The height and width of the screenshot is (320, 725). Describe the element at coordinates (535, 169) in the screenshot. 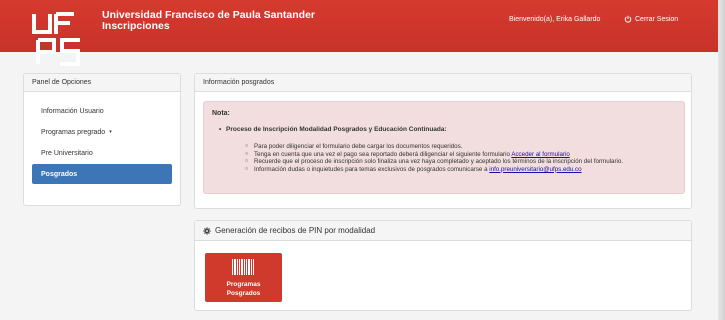

I see `email-link: info.preuniversitario@ufps.edu.co` at that location.